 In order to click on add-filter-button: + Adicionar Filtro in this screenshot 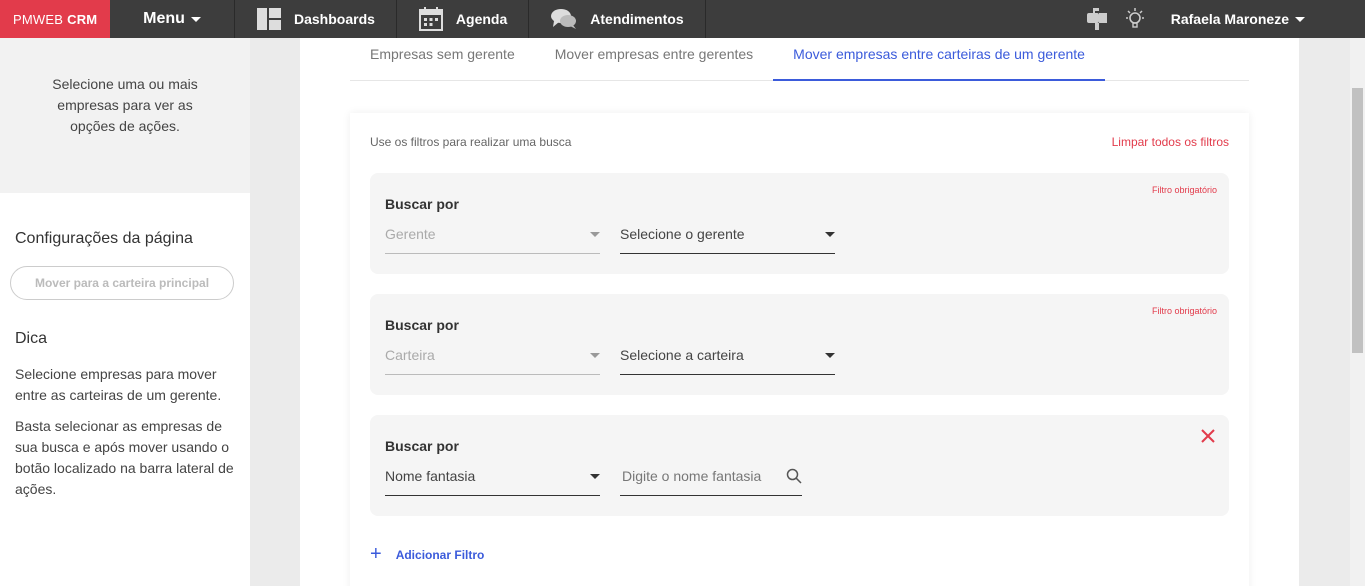, I will do `click(427, 554)`.